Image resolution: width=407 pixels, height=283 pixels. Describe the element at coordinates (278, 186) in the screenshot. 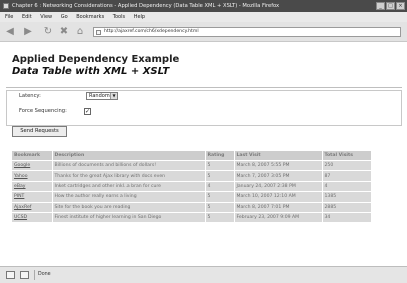

I see `last-visit-cell: January 24, 2007 2:38 PM` at that location.